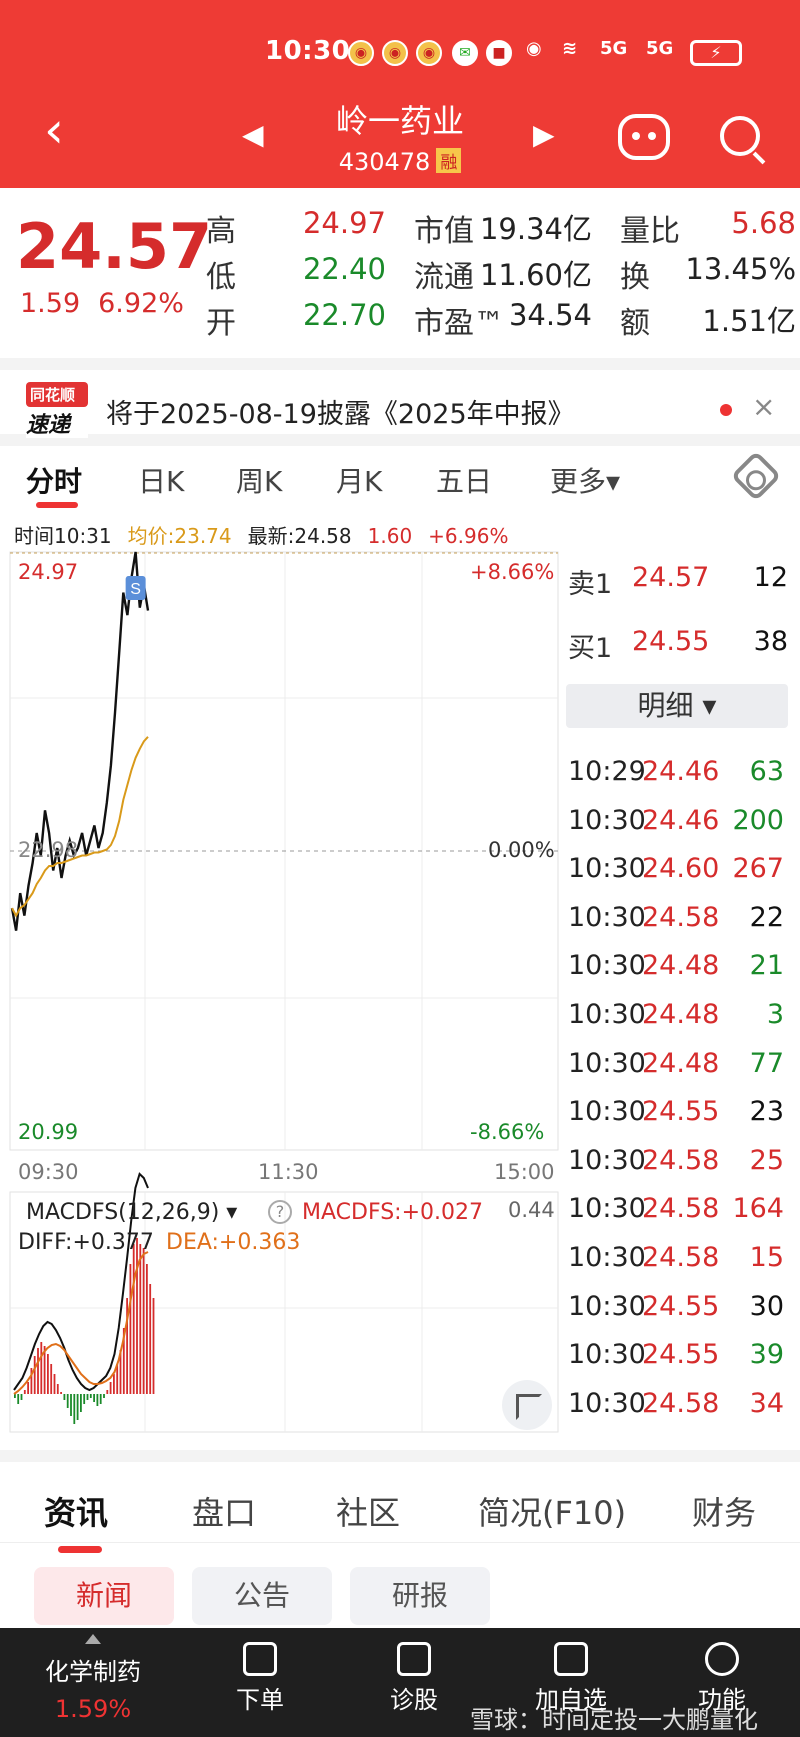 The image size is (800, 1737). Describe the element at coordinates (544, 134) in the screenshot. I see `next-stock-button: ▶` at that location.